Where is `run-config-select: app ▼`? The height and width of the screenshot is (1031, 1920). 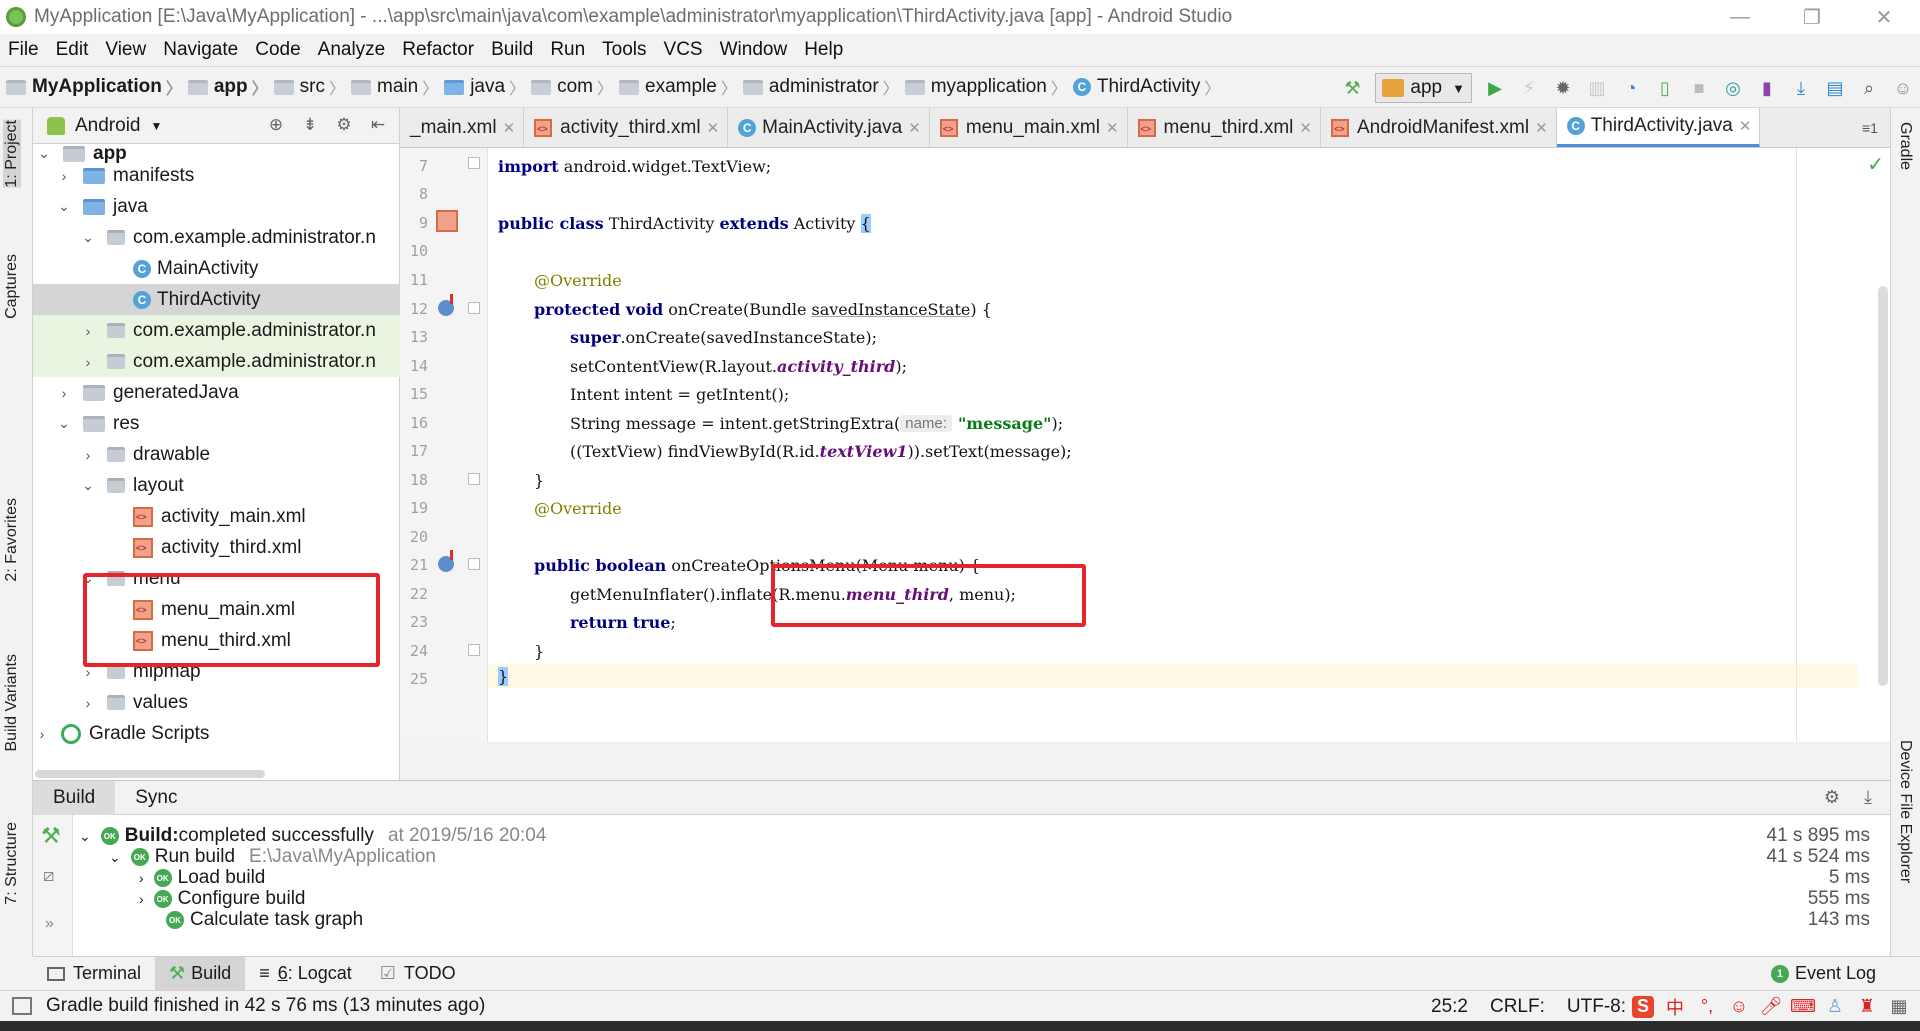 run-config-select: app ▼ is located at coordinates (1423, 88).